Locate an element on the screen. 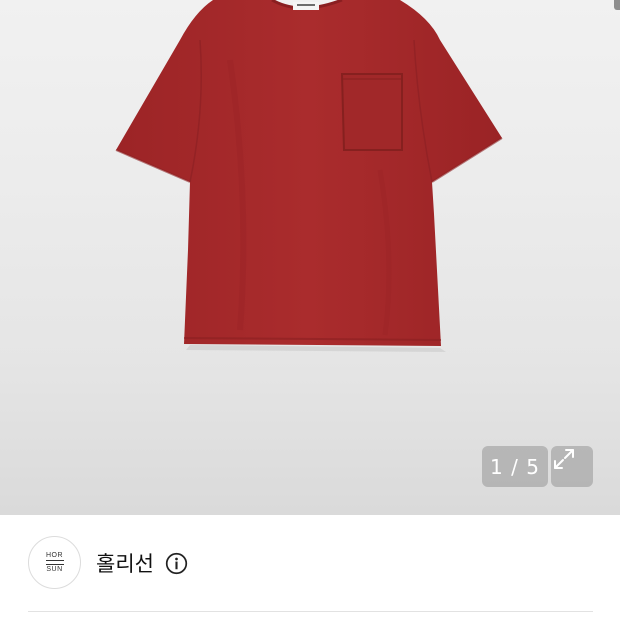 This screenshot has width=620, height=620. brand-logo-bar is located at coordinates (54, 562).